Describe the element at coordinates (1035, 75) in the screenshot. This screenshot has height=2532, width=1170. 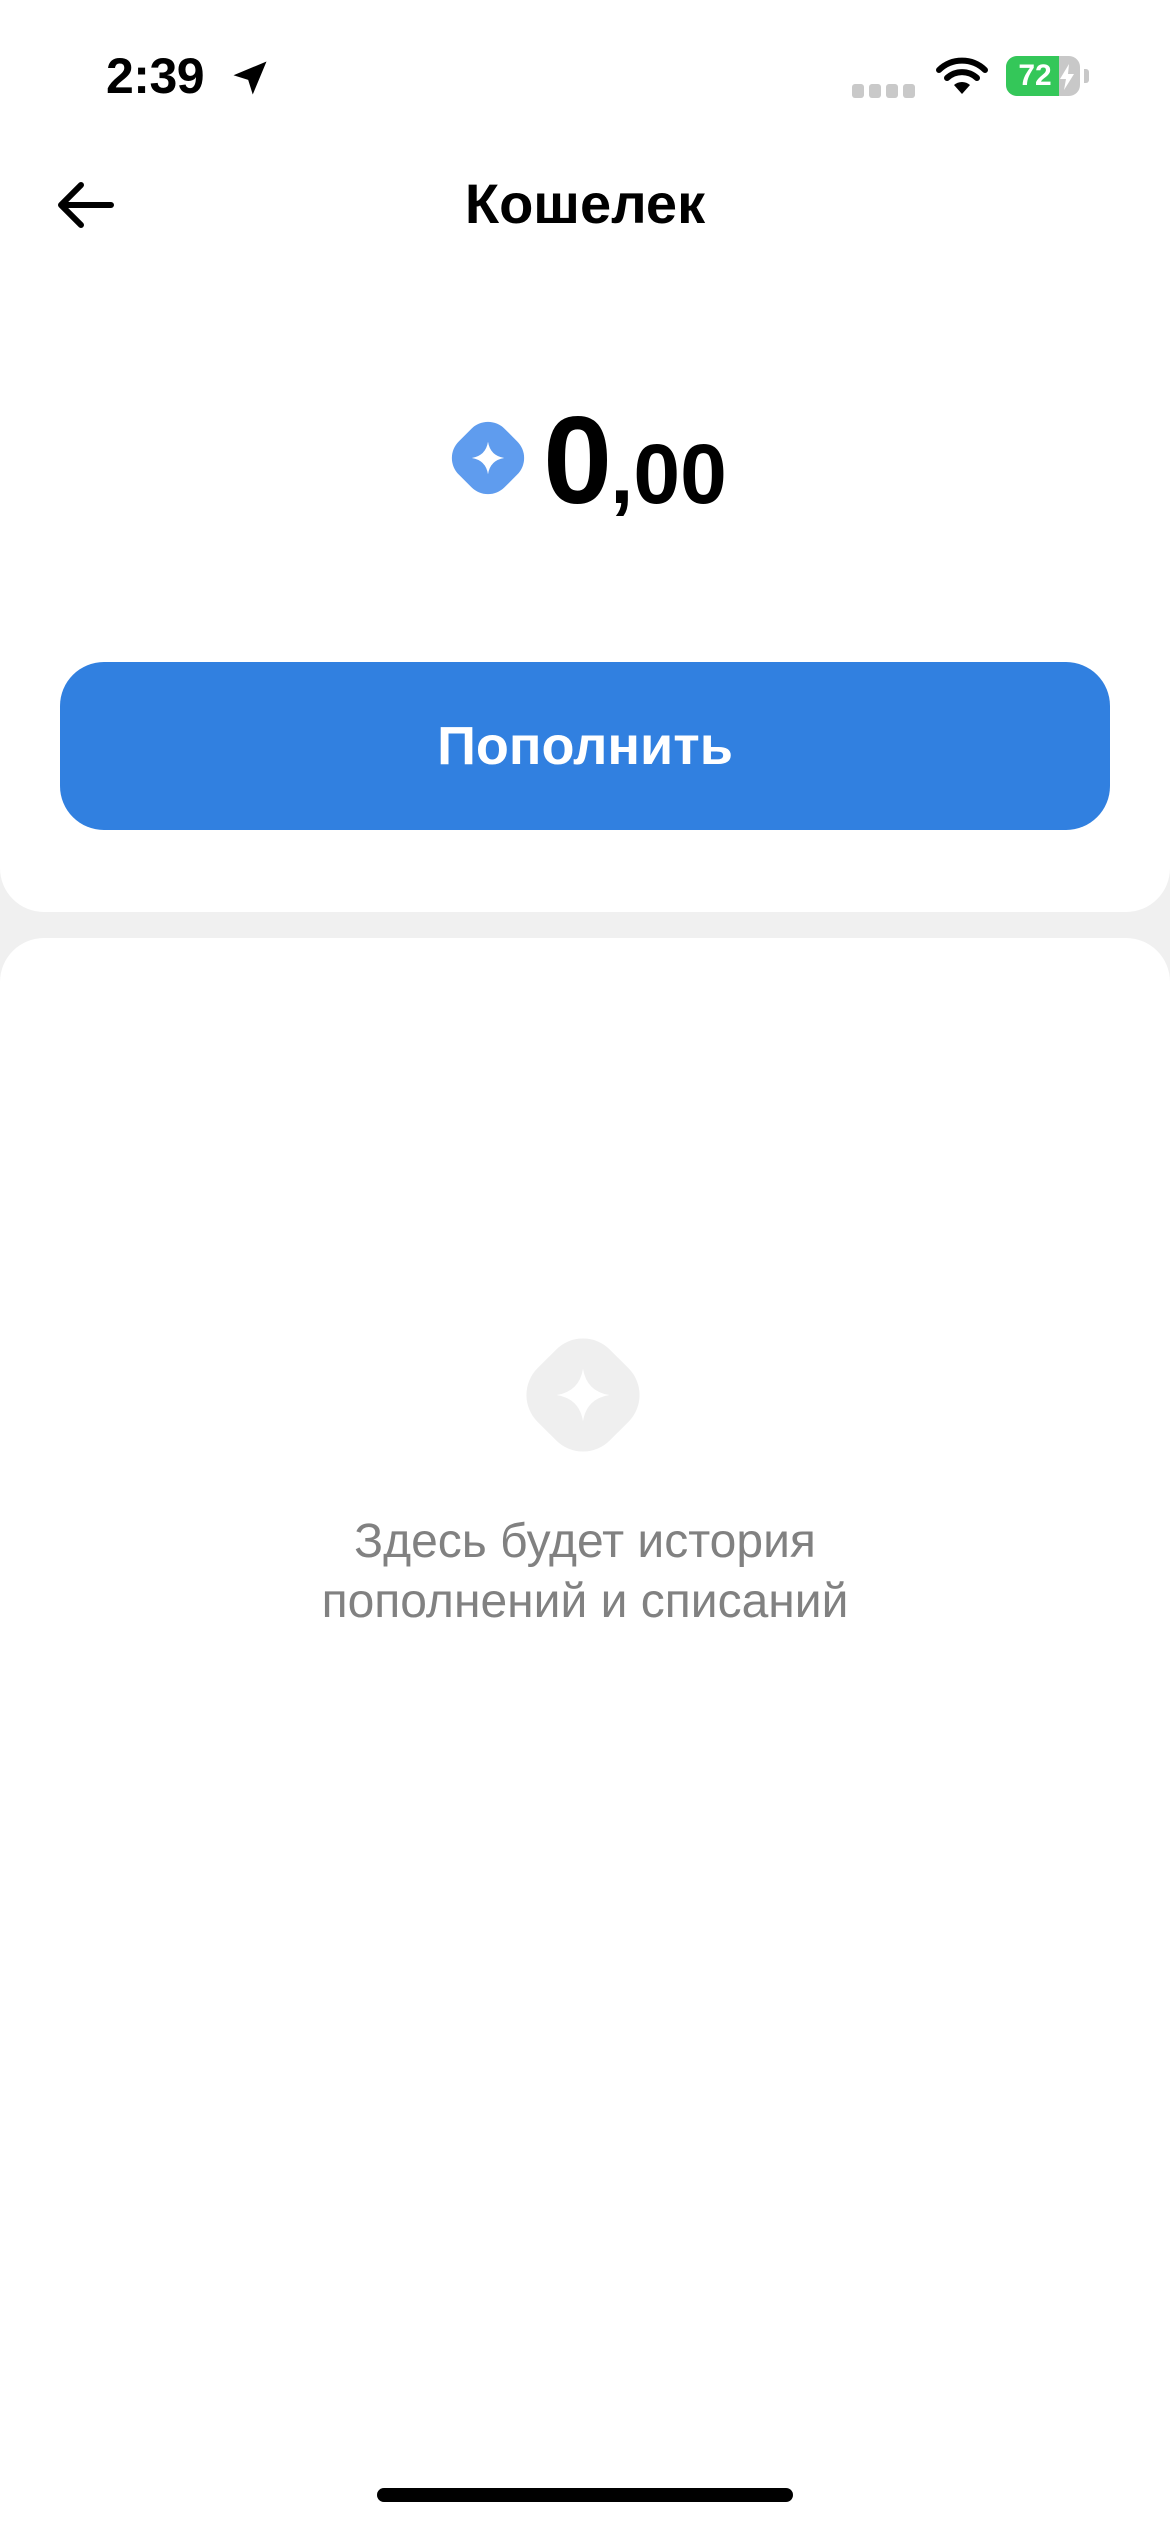
I see `battery-level: 72` at that location.